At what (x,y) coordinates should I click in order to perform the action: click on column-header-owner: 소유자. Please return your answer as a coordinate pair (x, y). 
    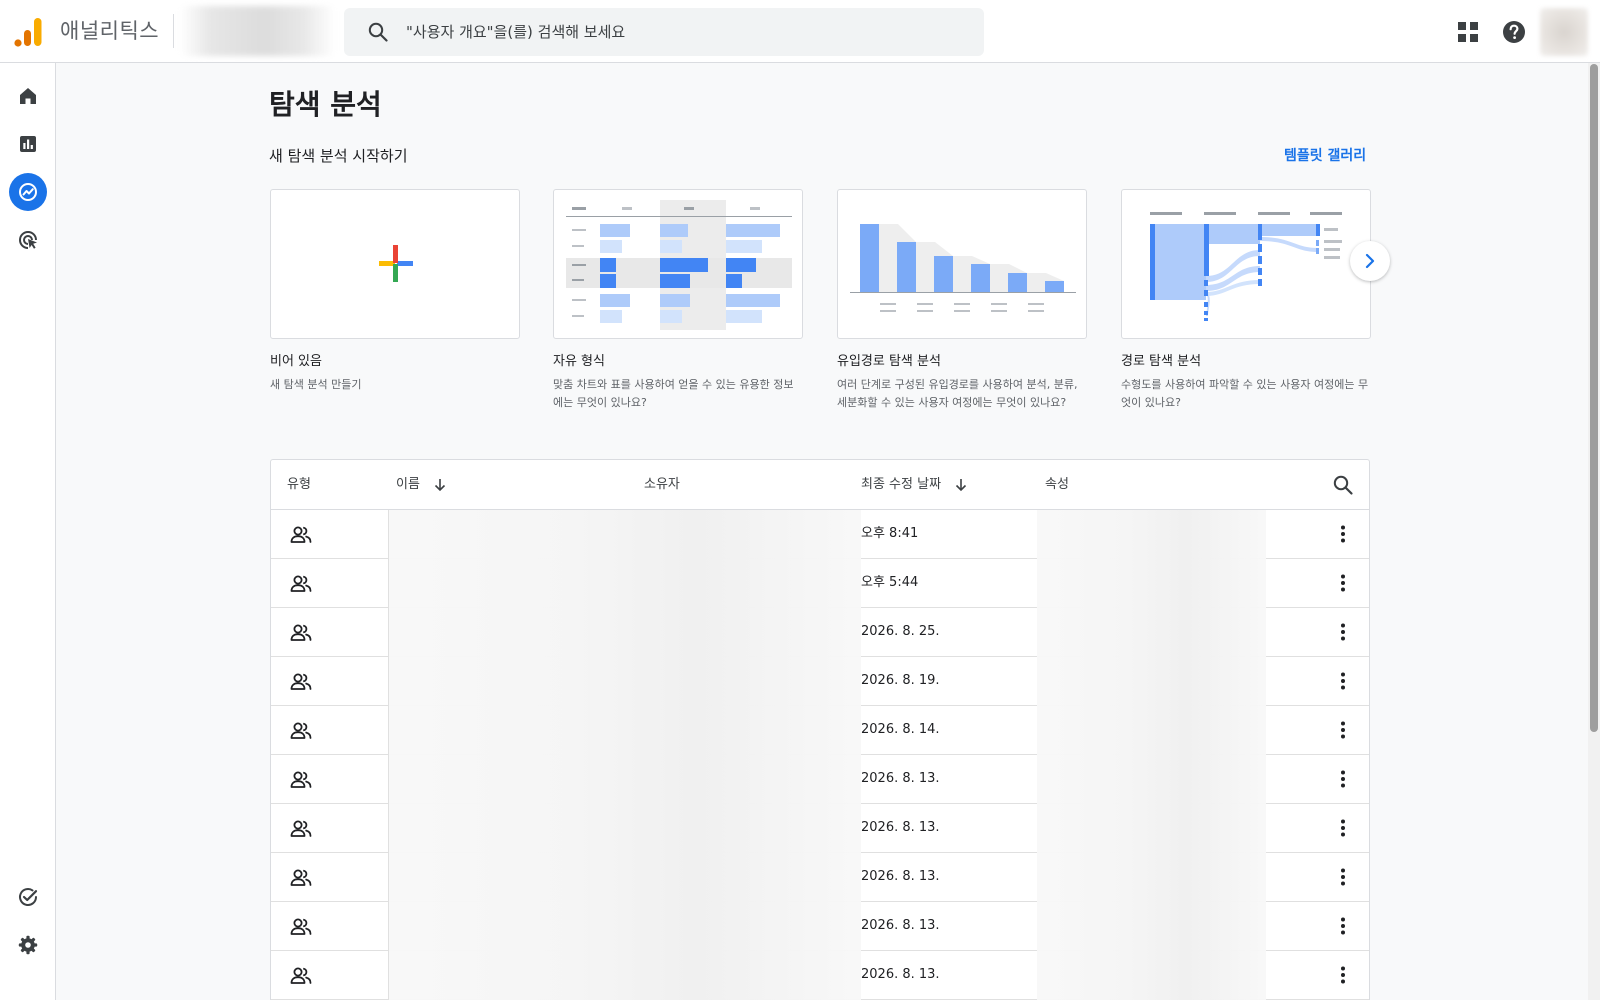
    Looking at the image, I should click on (662, 485).